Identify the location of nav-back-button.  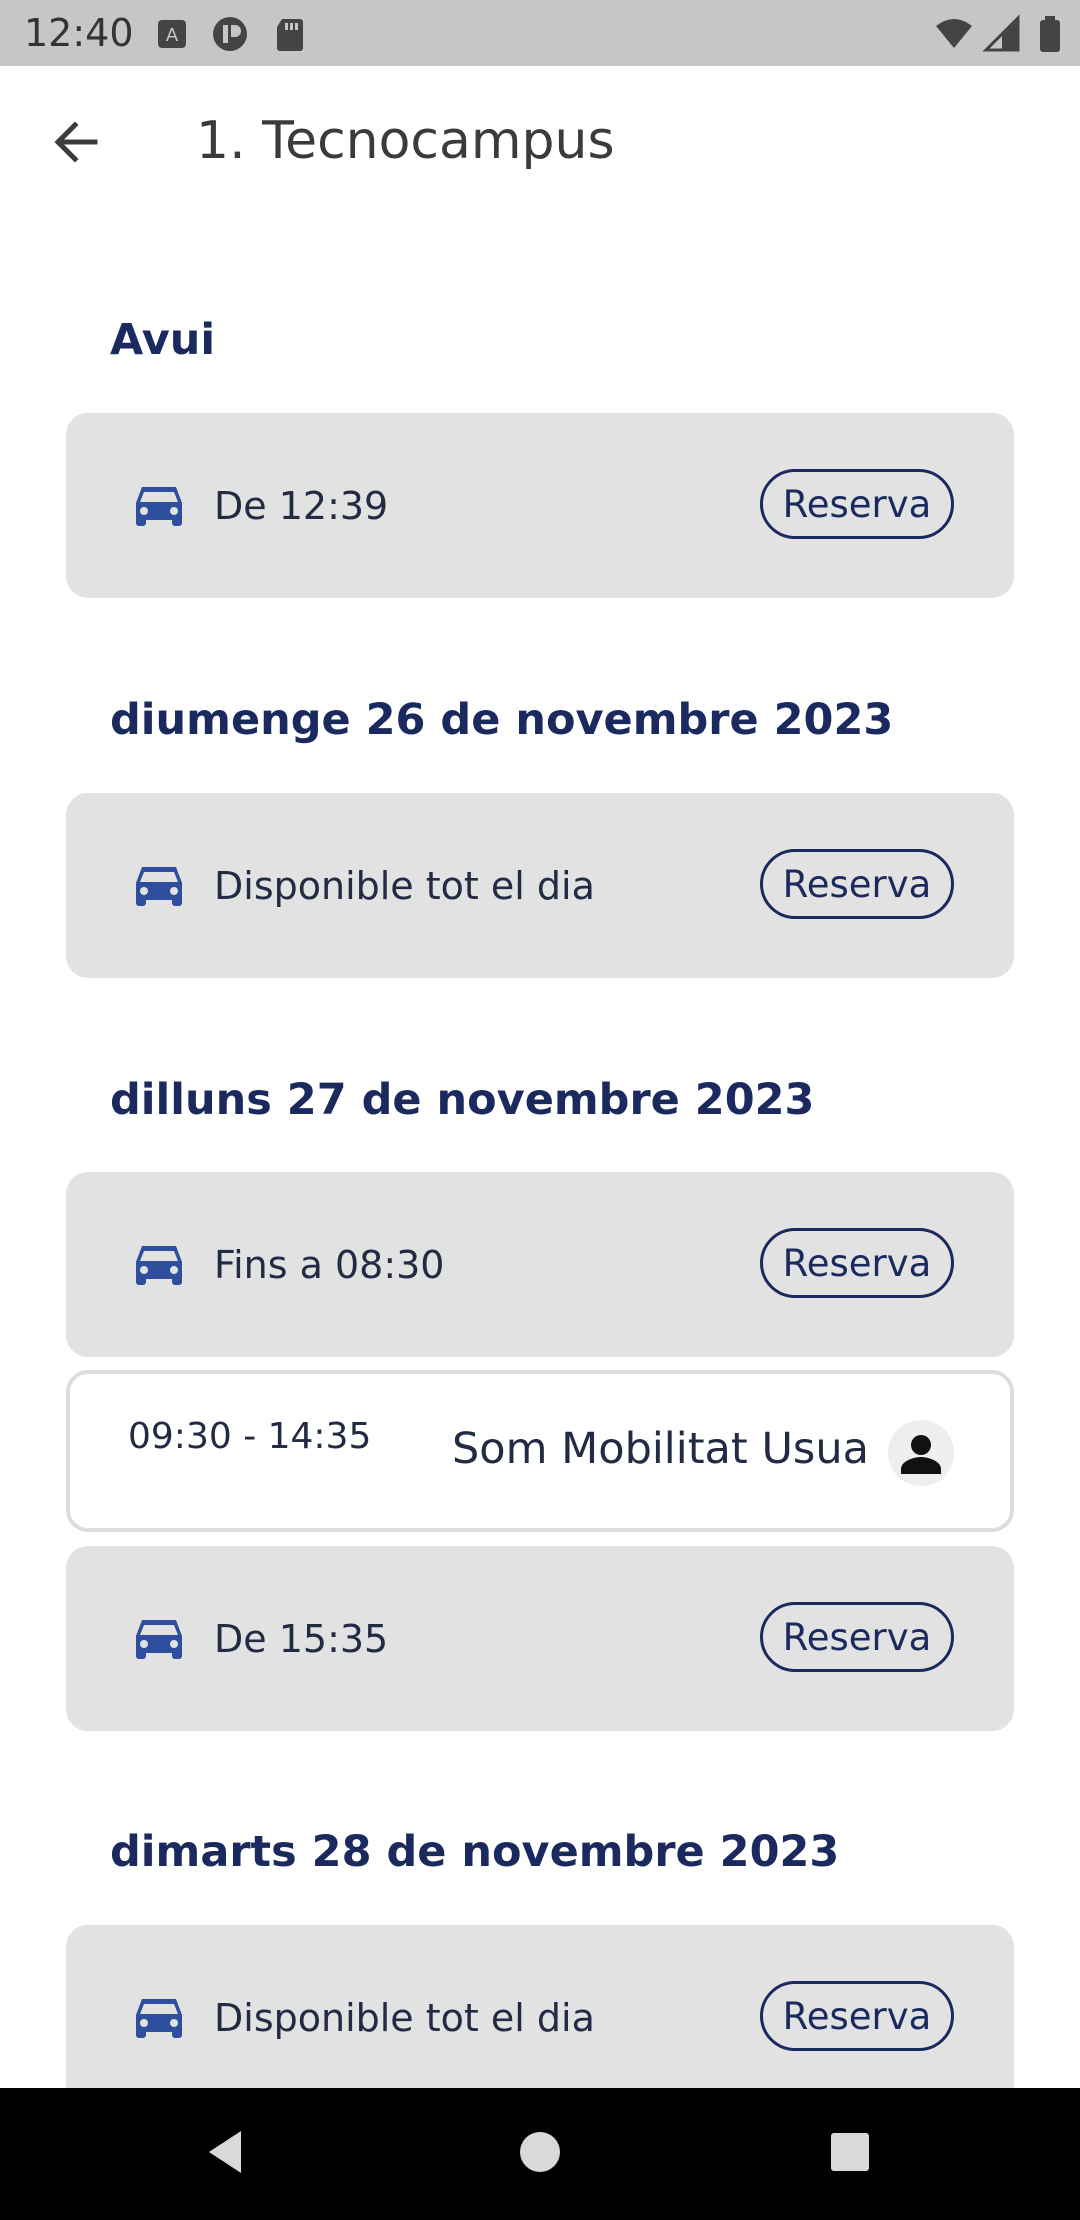
(226, 2154).